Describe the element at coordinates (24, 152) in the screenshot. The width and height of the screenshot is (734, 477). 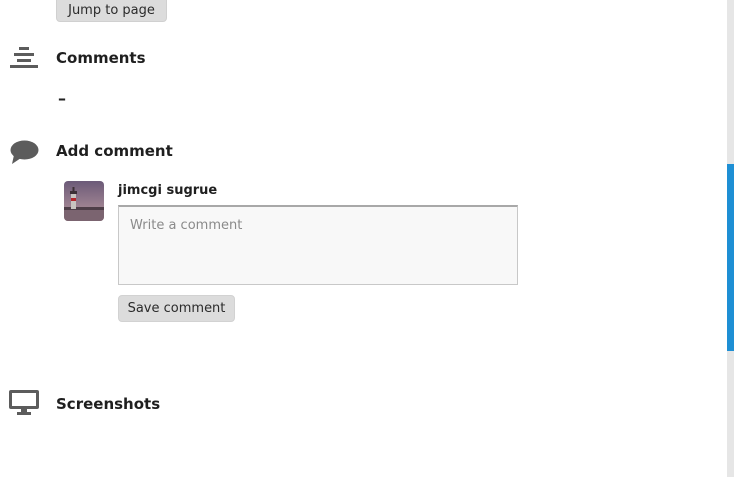
I see `speech-bubble-icon` at that location.